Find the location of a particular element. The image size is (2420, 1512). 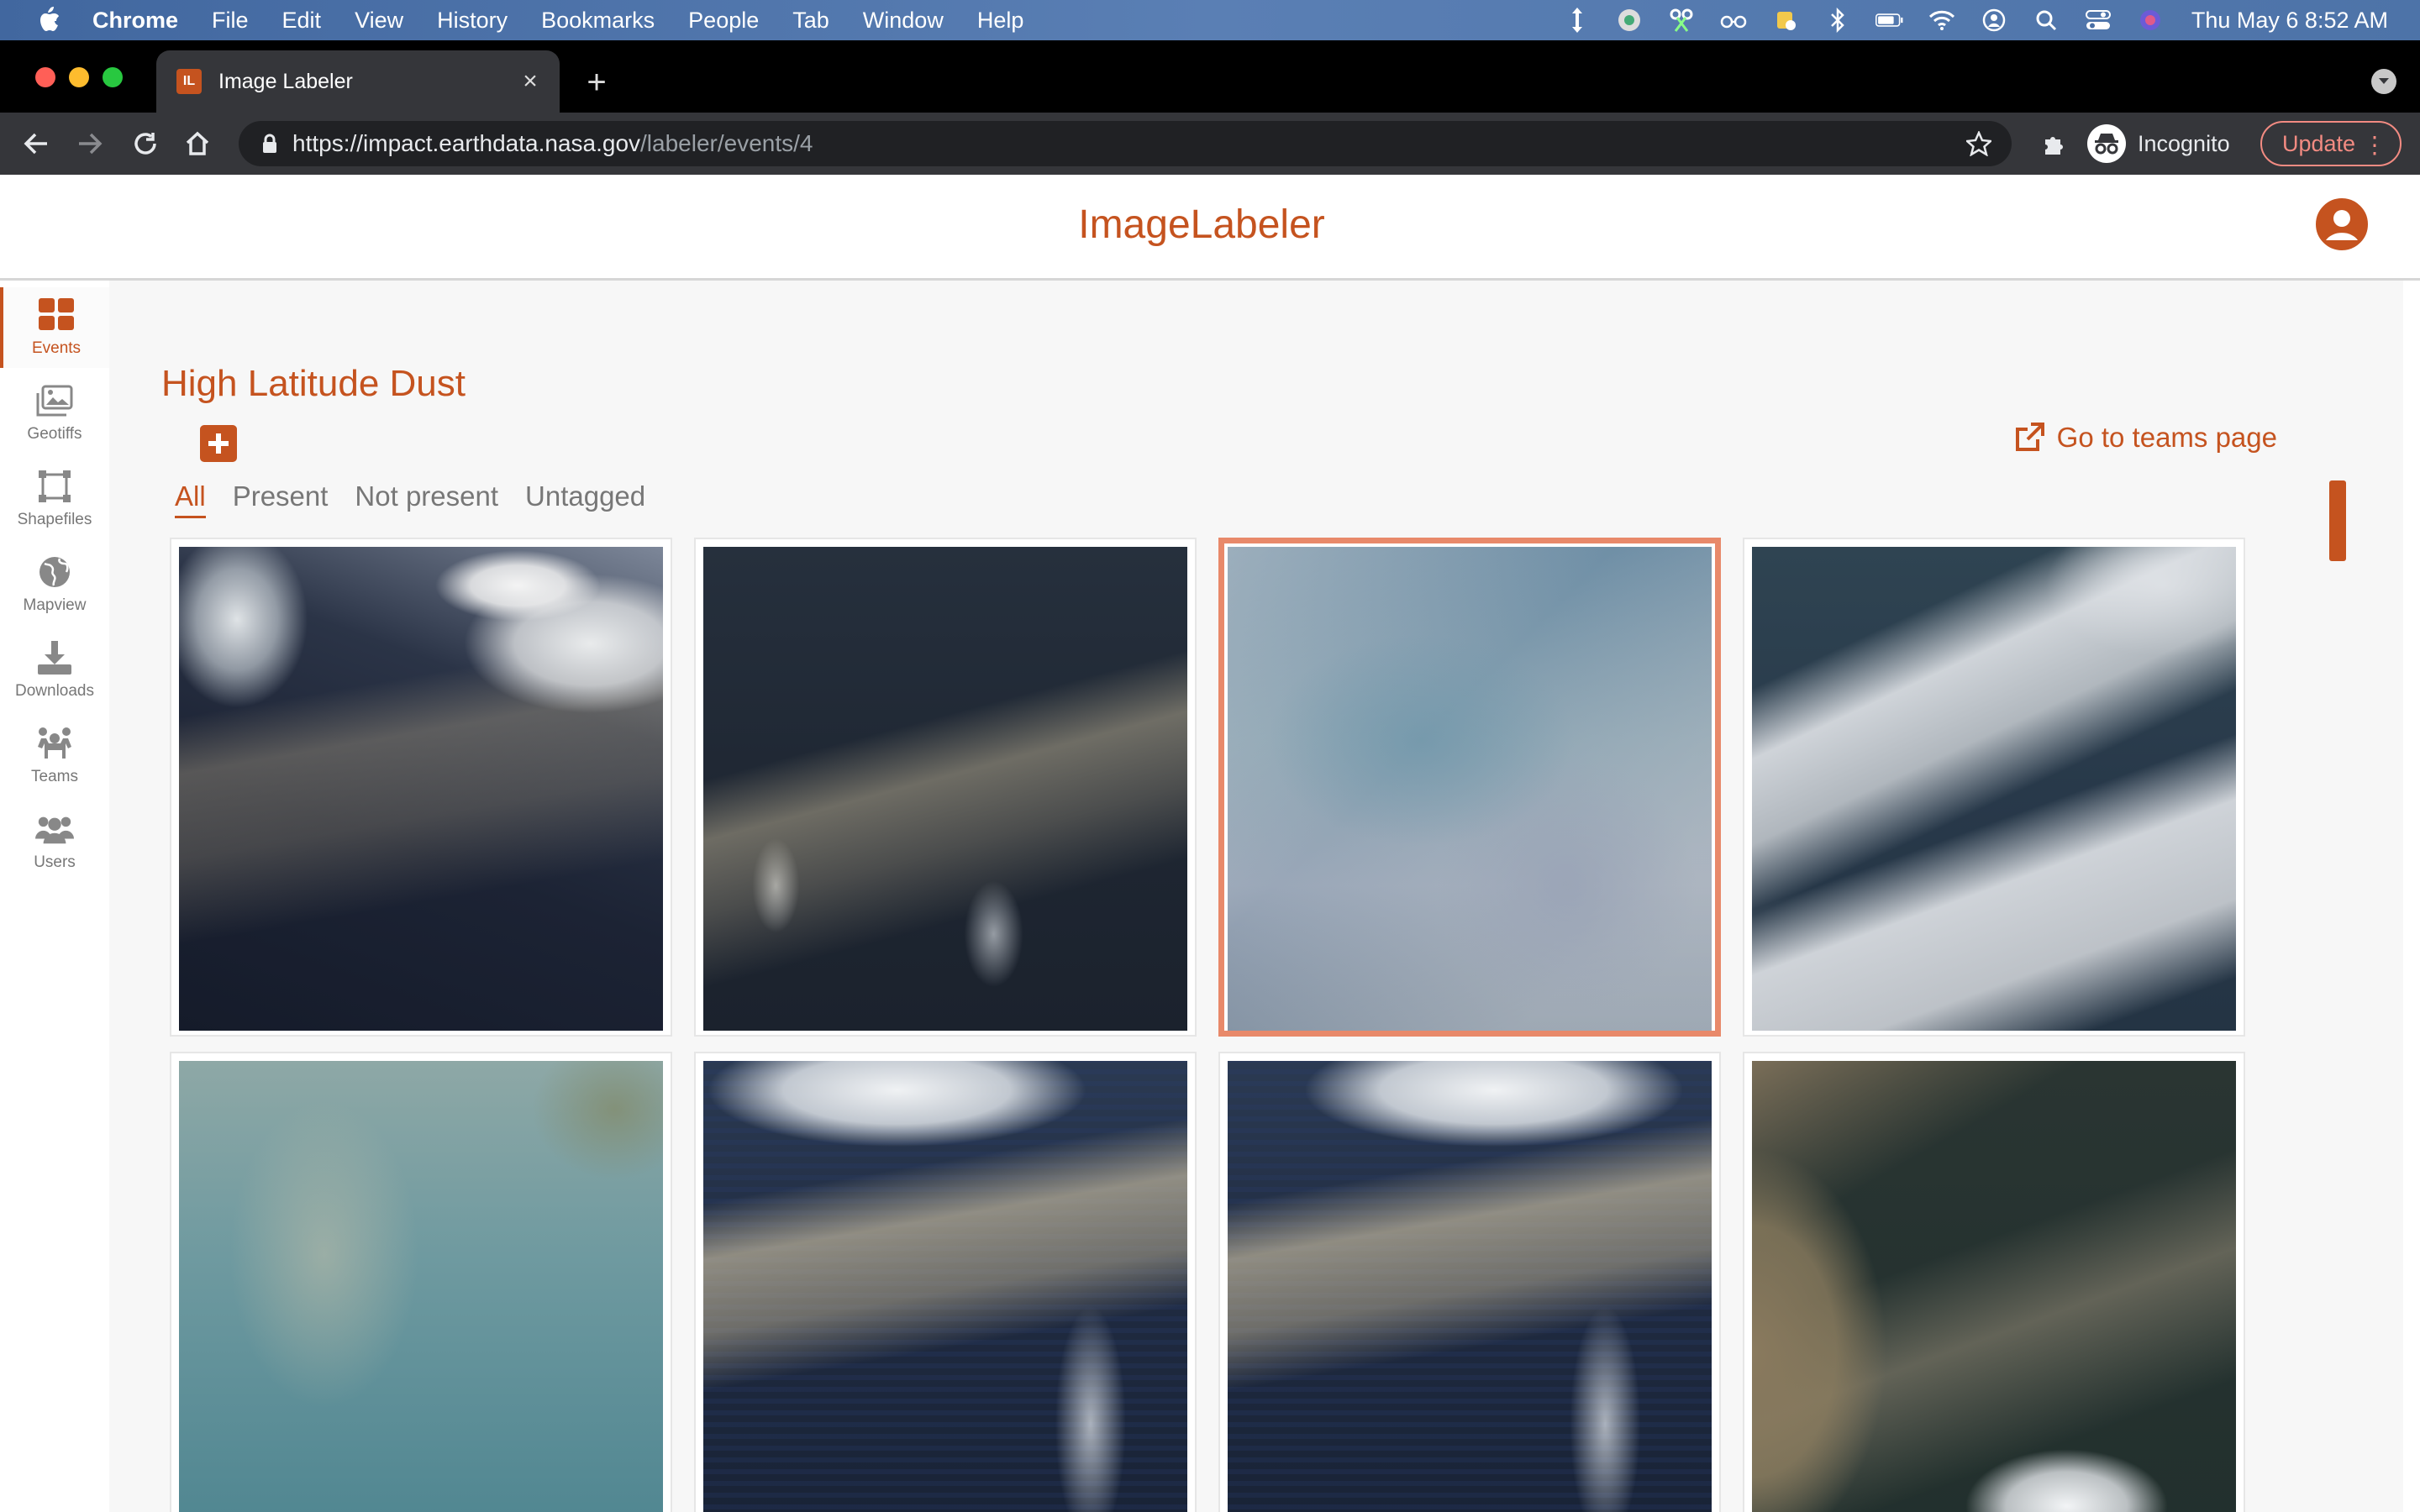

menu-view: View is located at coordinates (379, 21).